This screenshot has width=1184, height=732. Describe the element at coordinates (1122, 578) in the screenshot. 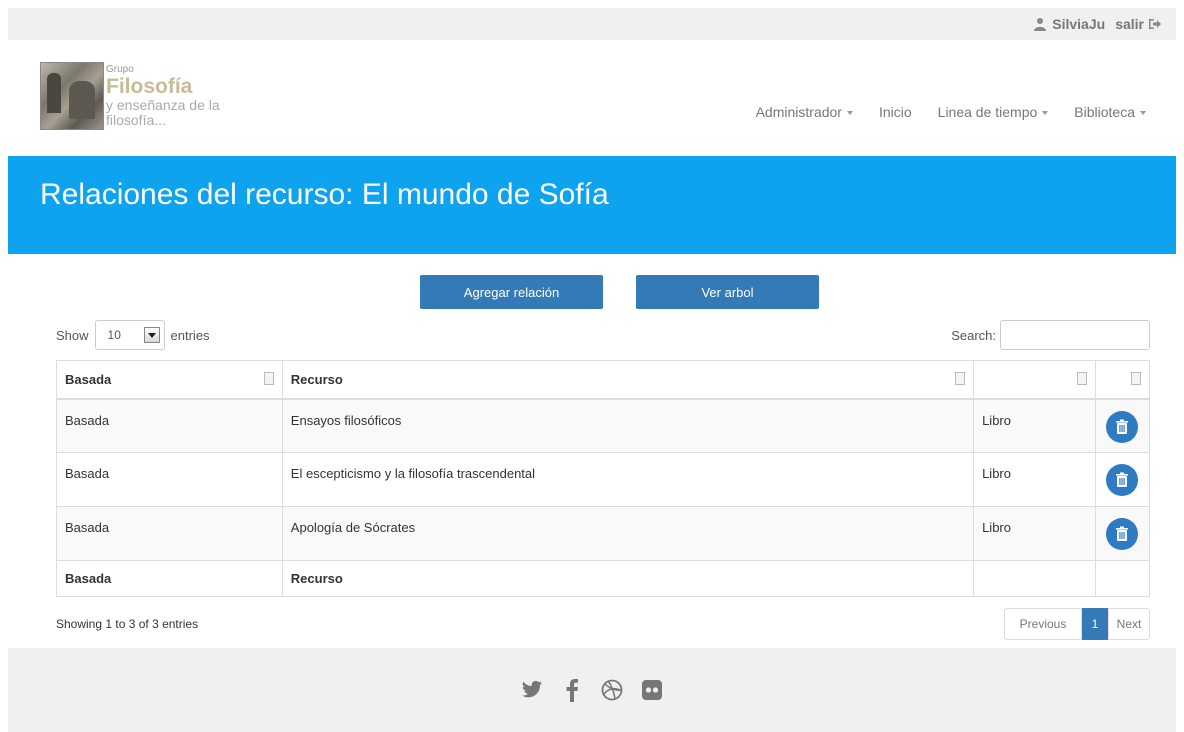

I see `footer-actions` at that location.